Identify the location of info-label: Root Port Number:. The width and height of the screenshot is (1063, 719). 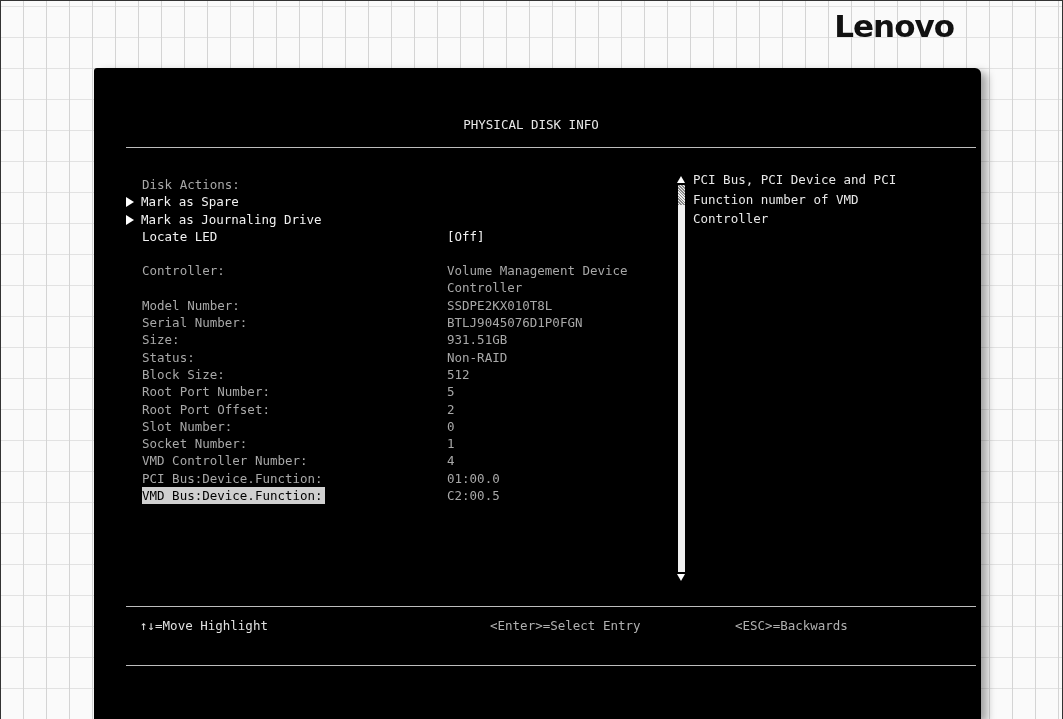
(206, 392).